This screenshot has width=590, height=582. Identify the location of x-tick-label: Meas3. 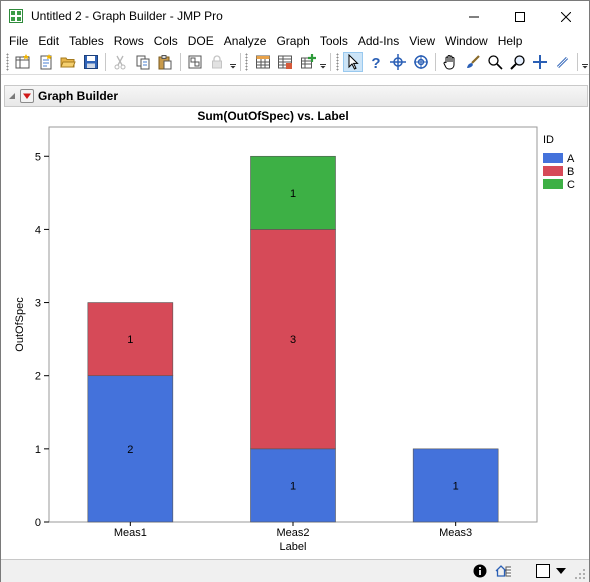
(455, 533).